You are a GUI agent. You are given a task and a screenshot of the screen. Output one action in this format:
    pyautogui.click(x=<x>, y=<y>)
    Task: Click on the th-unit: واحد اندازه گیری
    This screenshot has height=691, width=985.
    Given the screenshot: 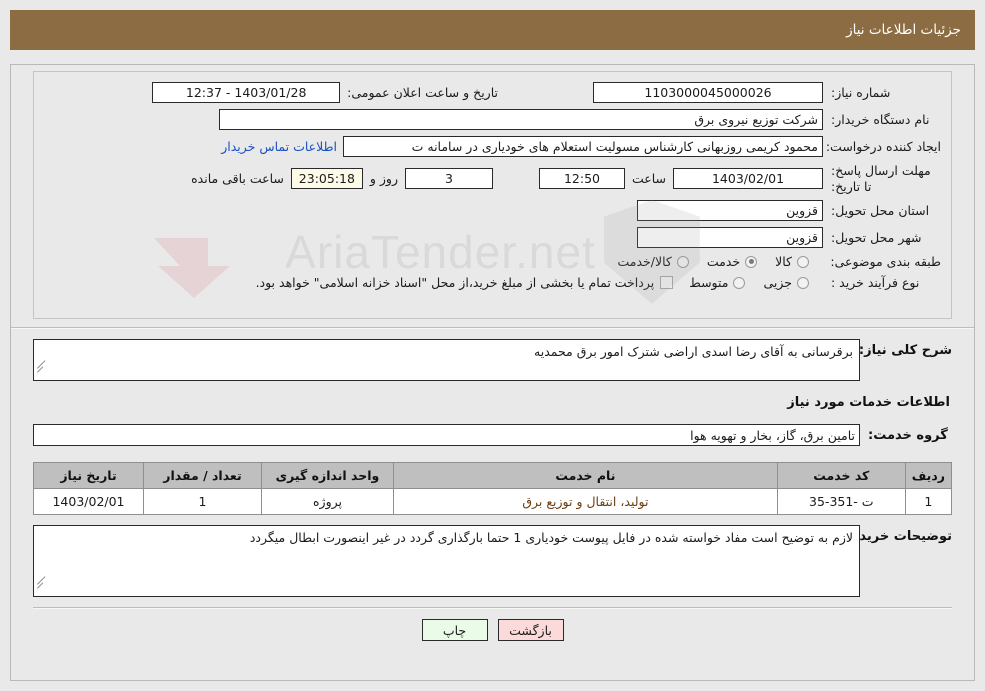 What is the action you would take?
    pyautogui.click(x=327, y=475)
    